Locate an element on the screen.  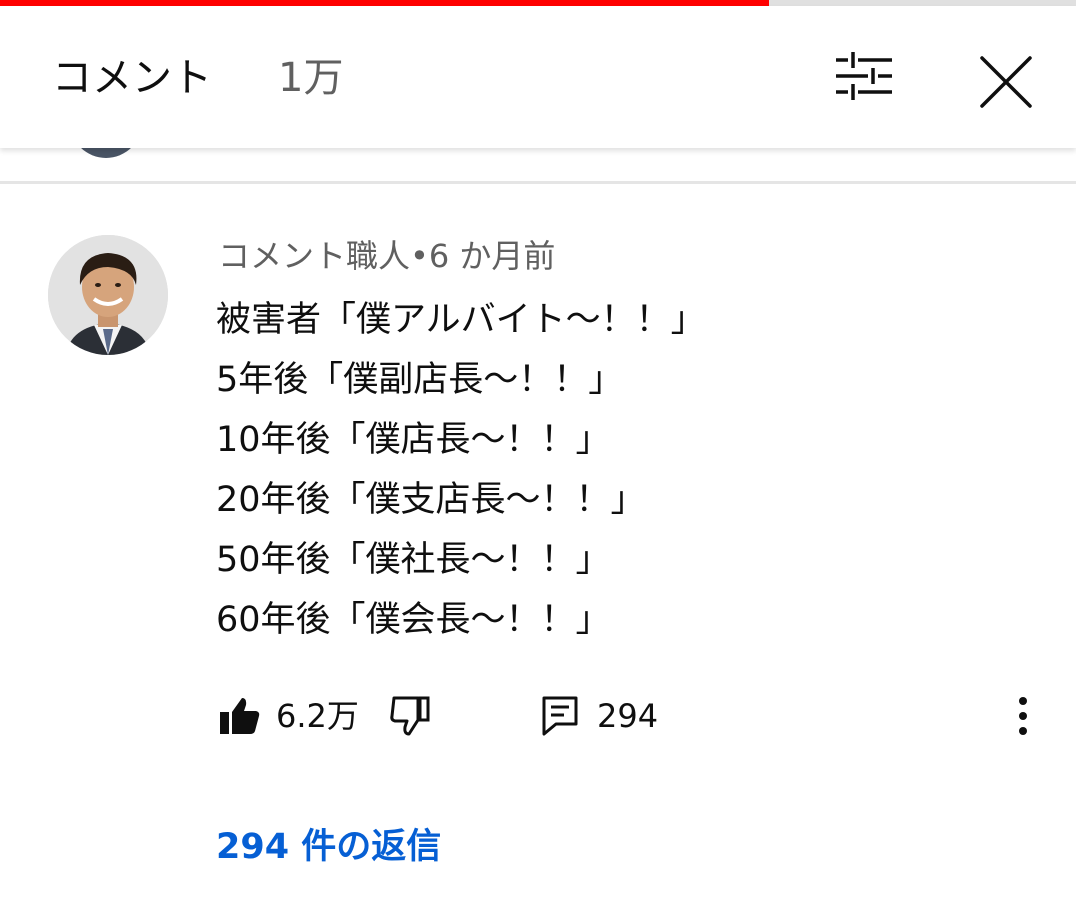
comment-line: 50年後「僕社長～！！」 is located at coordinates (413, 560).